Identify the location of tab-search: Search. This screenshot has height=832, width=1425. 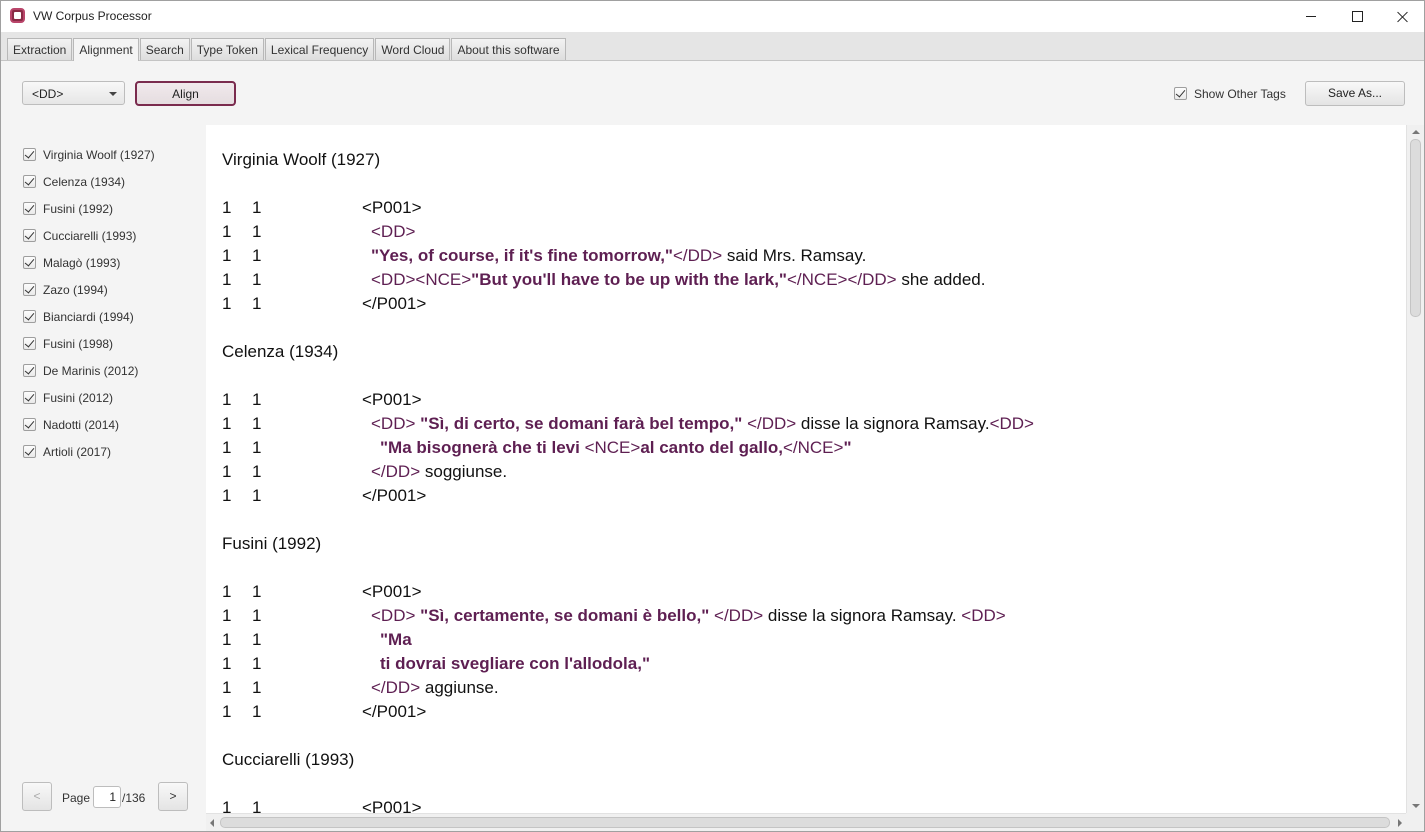
(164, 49).